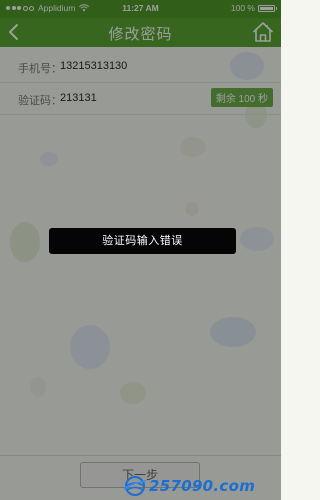  I want to click on globe-logo-icon, so click(135, 486).